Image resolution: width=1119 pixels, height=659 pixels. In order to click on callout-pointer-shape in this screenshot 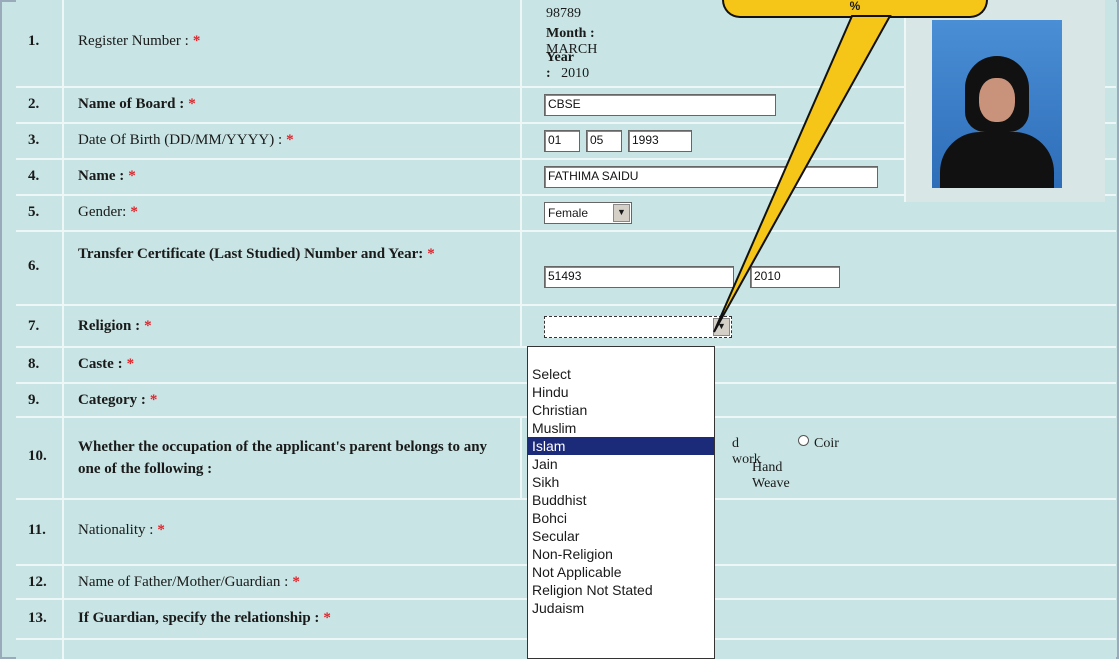, I will do `click(802, 174)`.